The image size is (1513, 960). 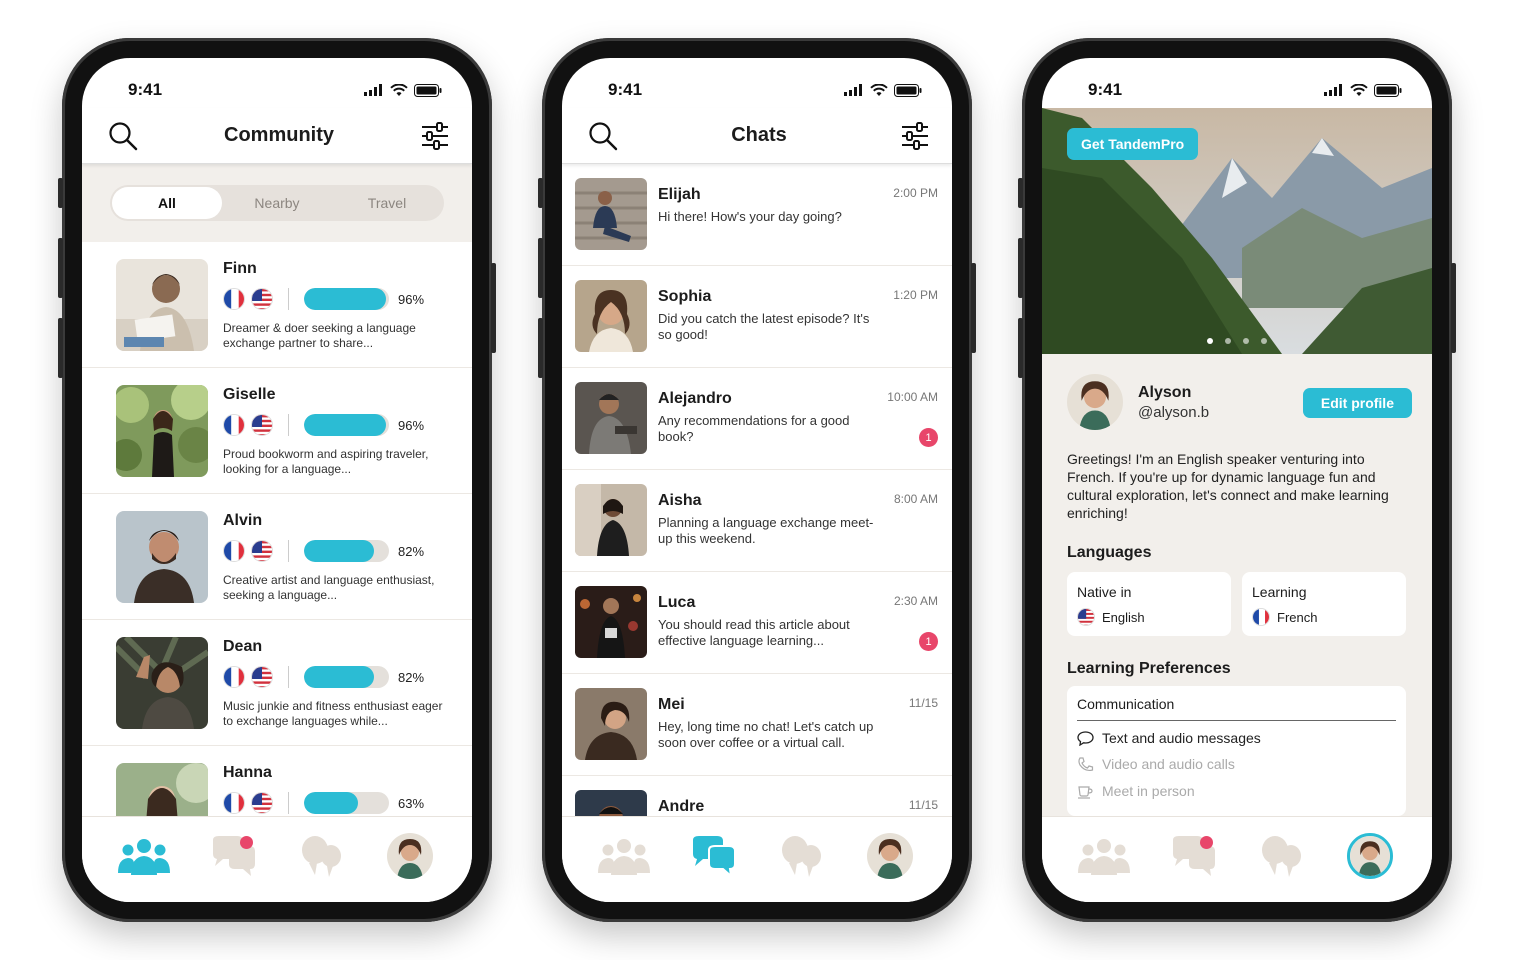 I want to click on segment-travel: Travel, so click(x=387, y=203).